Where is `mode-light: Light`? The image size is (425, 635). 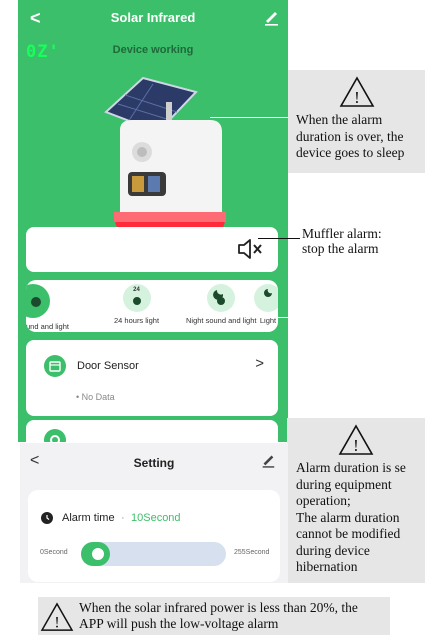 mode-light: Light is located at coordinates (266, 304).